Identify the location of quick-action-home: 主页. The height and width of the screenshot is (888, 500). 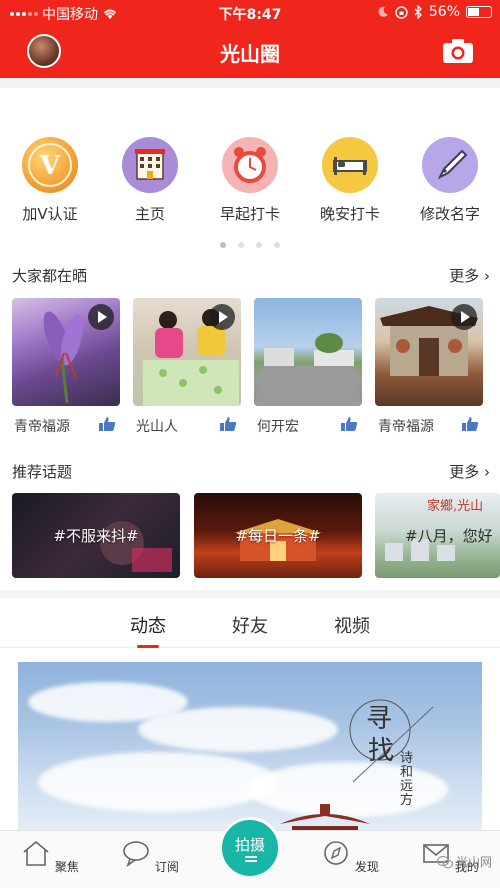
(150, 180).